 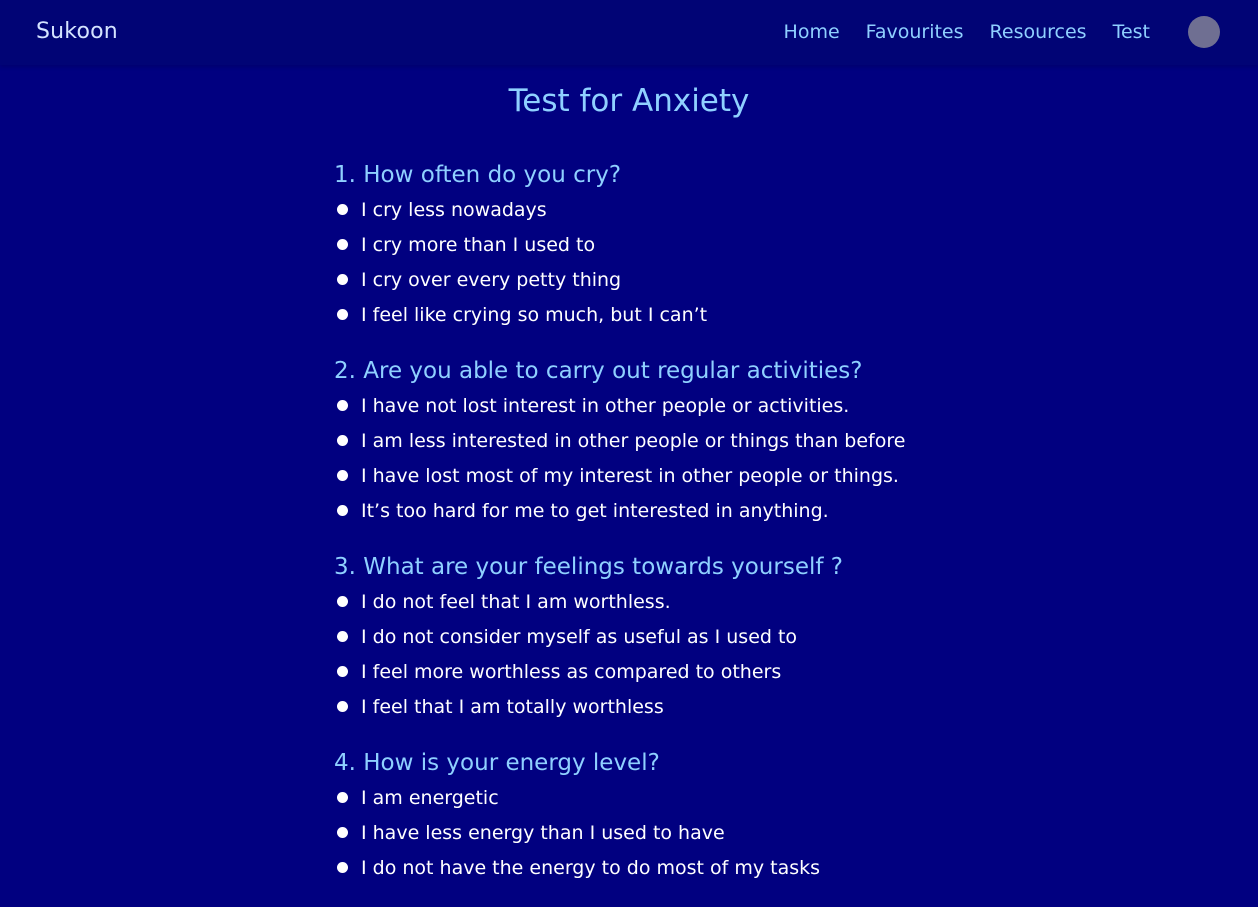 I want to click on page-title: Test for Anxiety, so click(x=629, y=101).